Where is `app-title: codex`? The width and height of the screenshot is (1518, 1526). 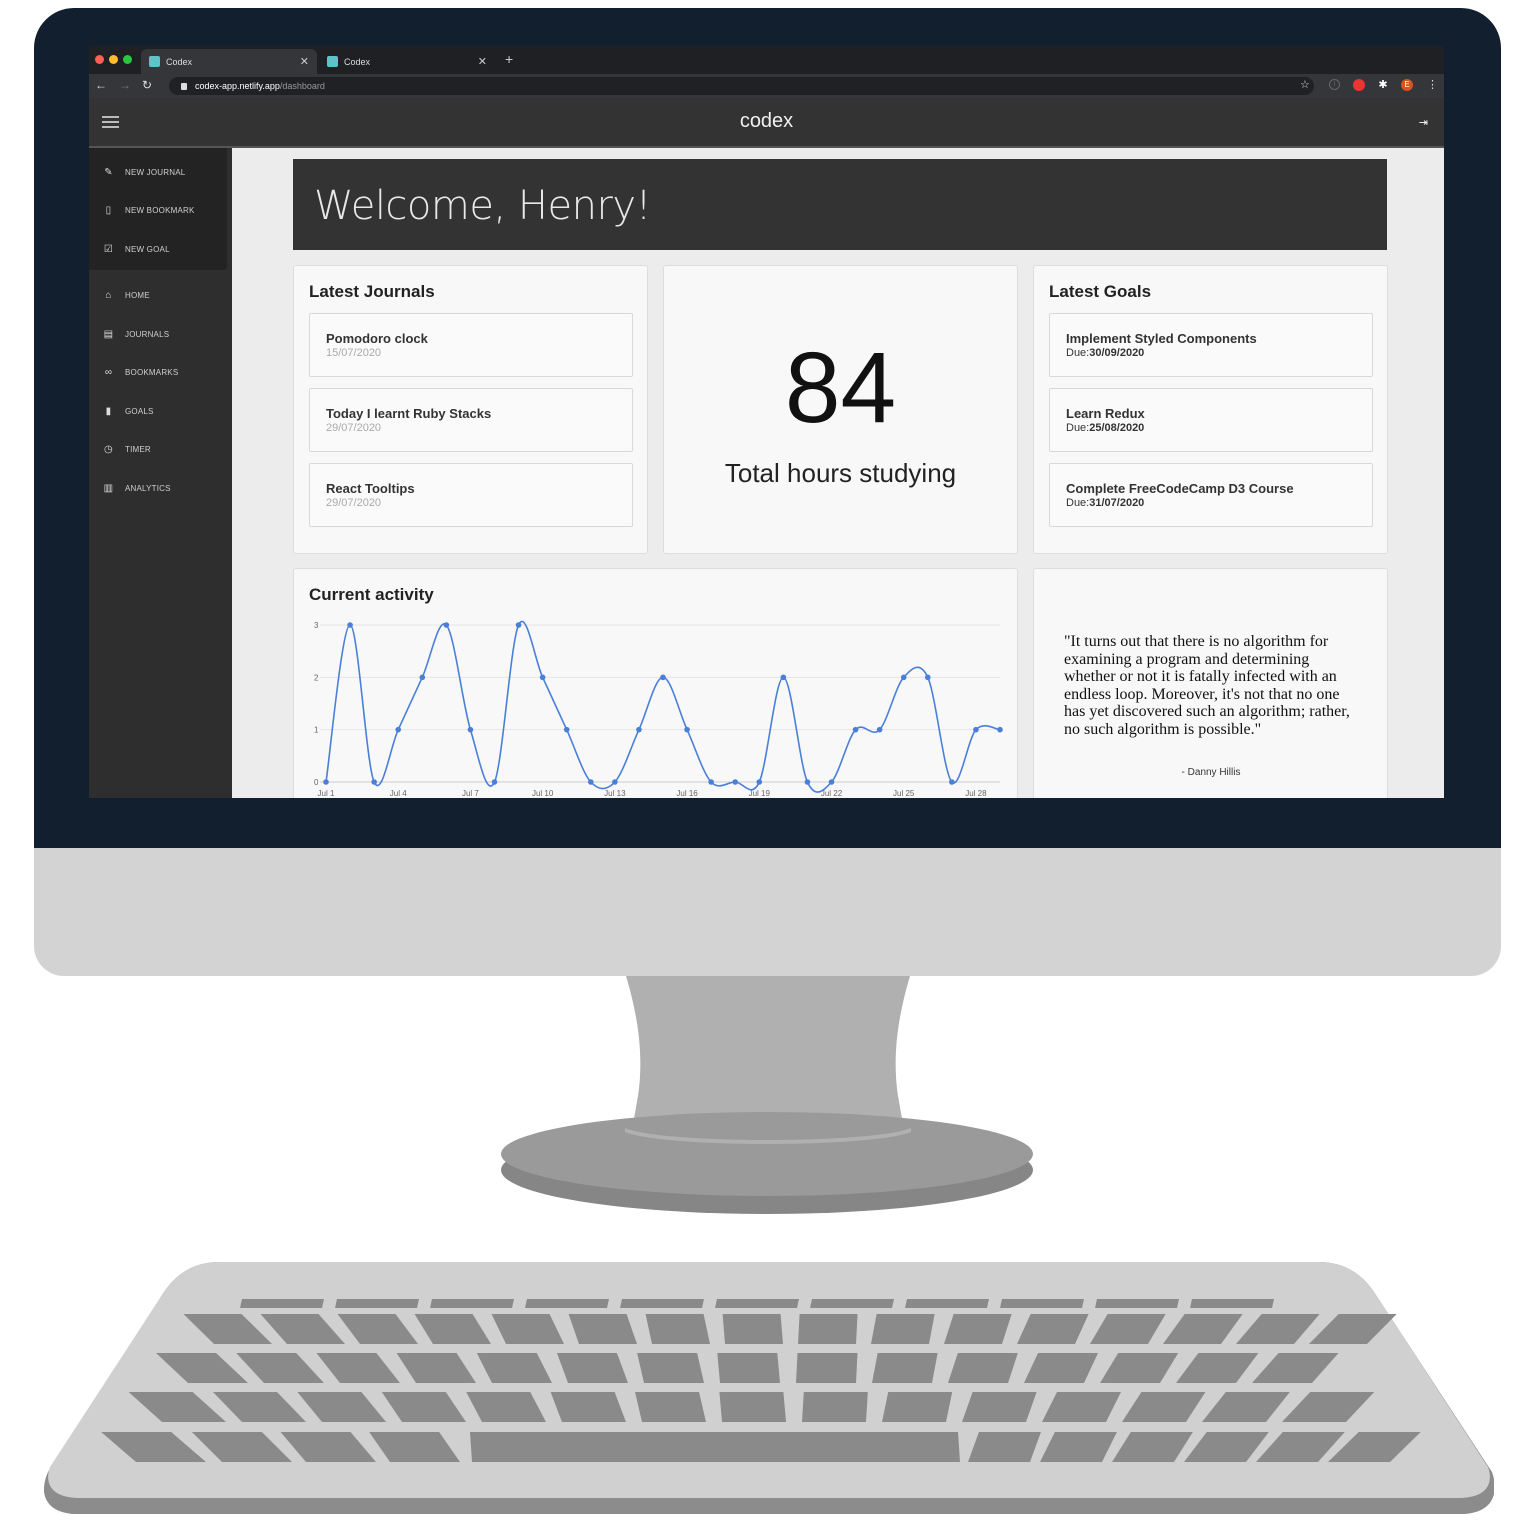
app-title: codex is located at coordinates (766, 121).